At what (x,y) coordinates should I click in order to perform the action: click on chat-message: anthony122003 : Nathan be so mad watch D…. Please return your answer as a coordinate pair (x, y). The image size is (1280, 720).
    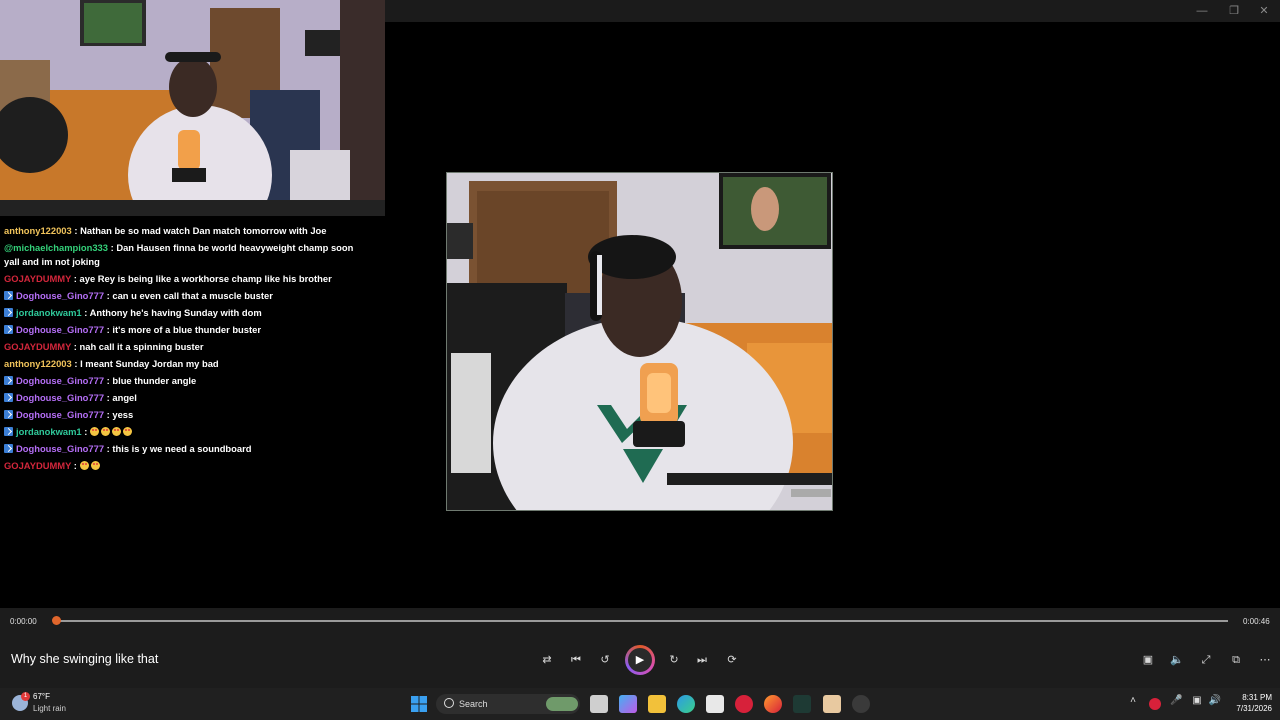
    Looking at the image, I should click on (192, 230).